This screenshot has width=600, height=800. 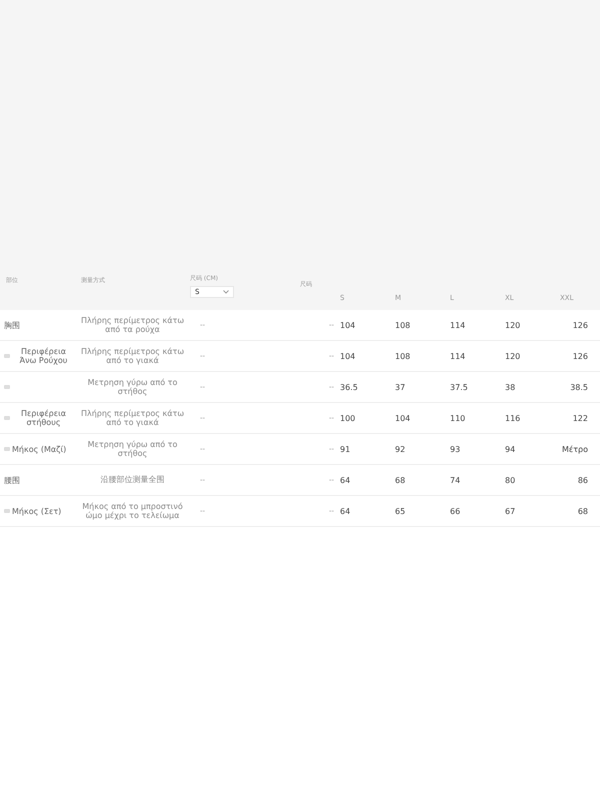 I want to click on table-cell-text: 36.5, so click(x=349, y=387).